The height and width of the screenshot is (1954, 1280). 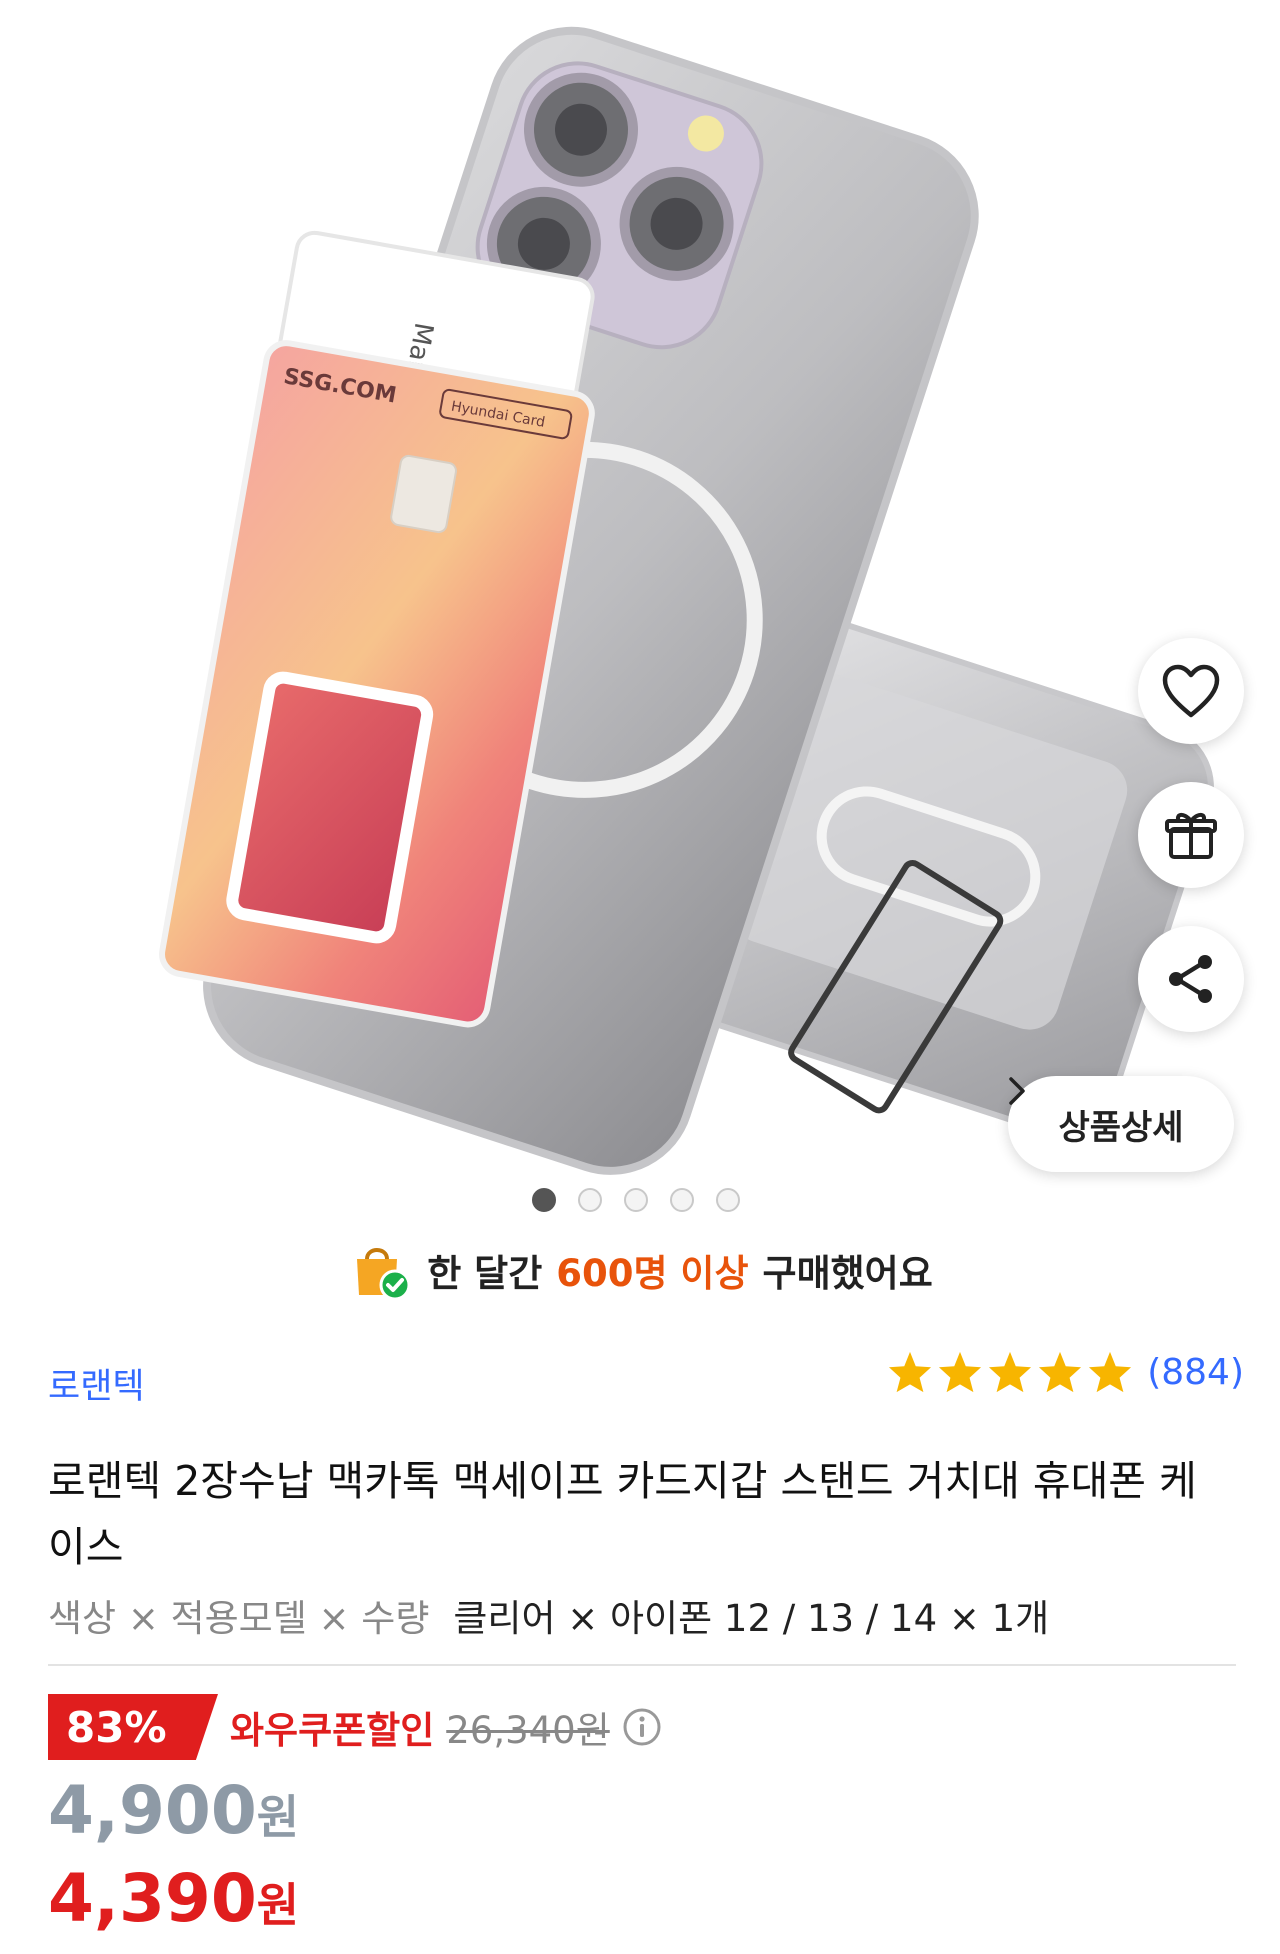 What do you see at coordinates (278, 1817) in the screenshot?
I see `sale-price-unit: 원` at bounding box center [278, 1817].